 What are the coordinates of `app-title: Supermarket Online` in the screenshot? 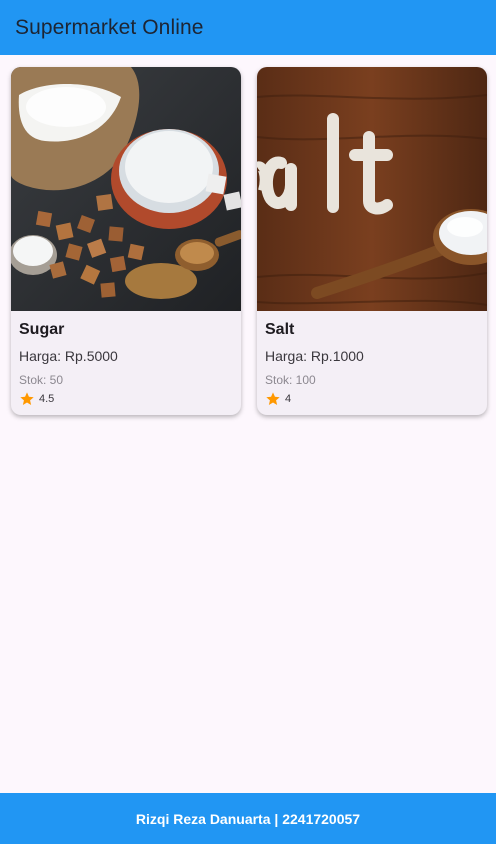 It's located at (109, 27).